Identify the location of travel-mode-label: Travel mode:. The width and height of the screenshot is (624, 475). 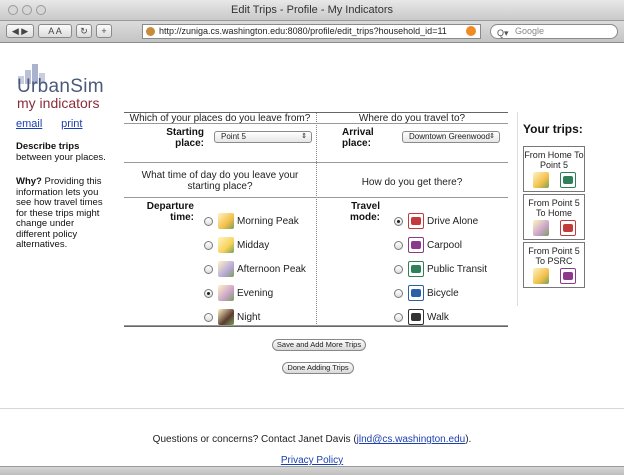
(365, 212).